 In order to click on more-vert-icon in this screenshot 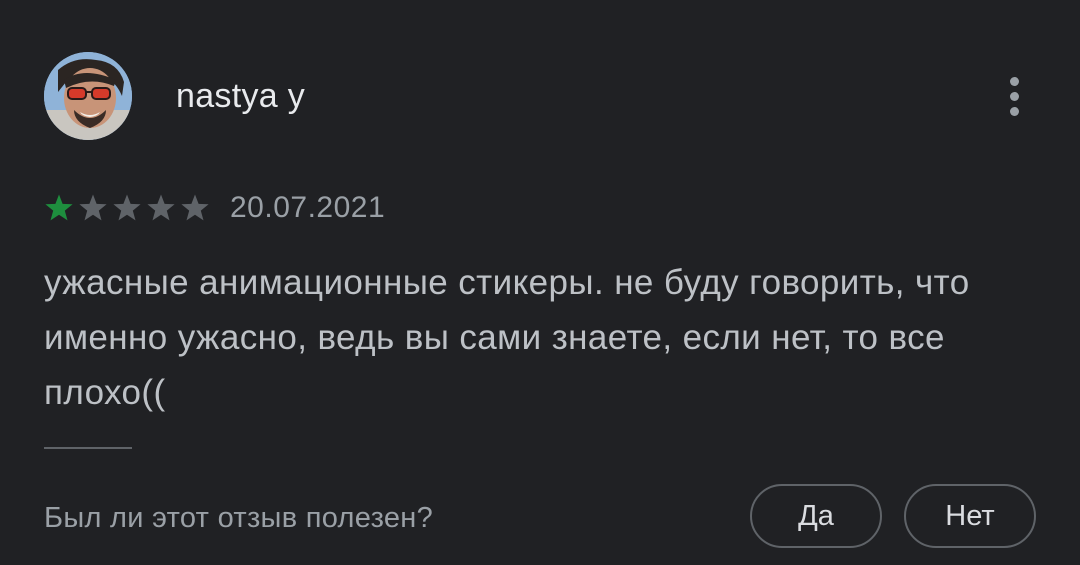, I will do `click(1014, 81)`.